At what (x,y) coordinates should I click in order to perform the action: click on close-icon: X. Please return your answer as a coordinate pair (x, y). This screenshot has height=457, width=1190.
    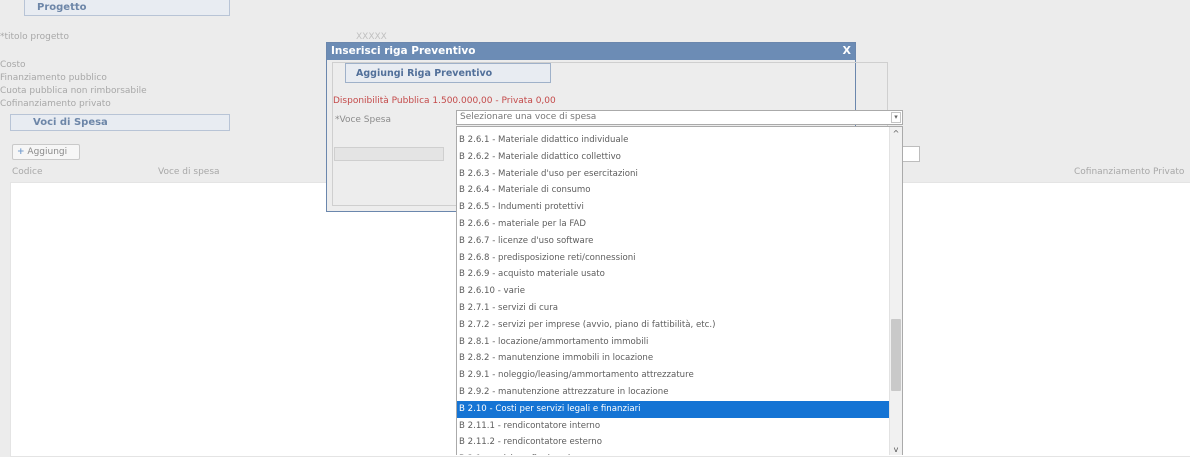
    Looking at the image, I should click on (847, 50).